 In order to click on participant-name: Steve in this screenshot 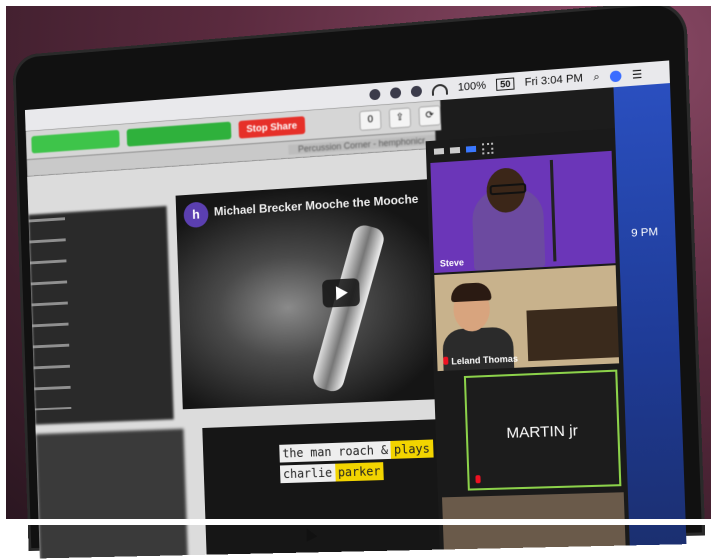, I will do `click(452, 263)`.